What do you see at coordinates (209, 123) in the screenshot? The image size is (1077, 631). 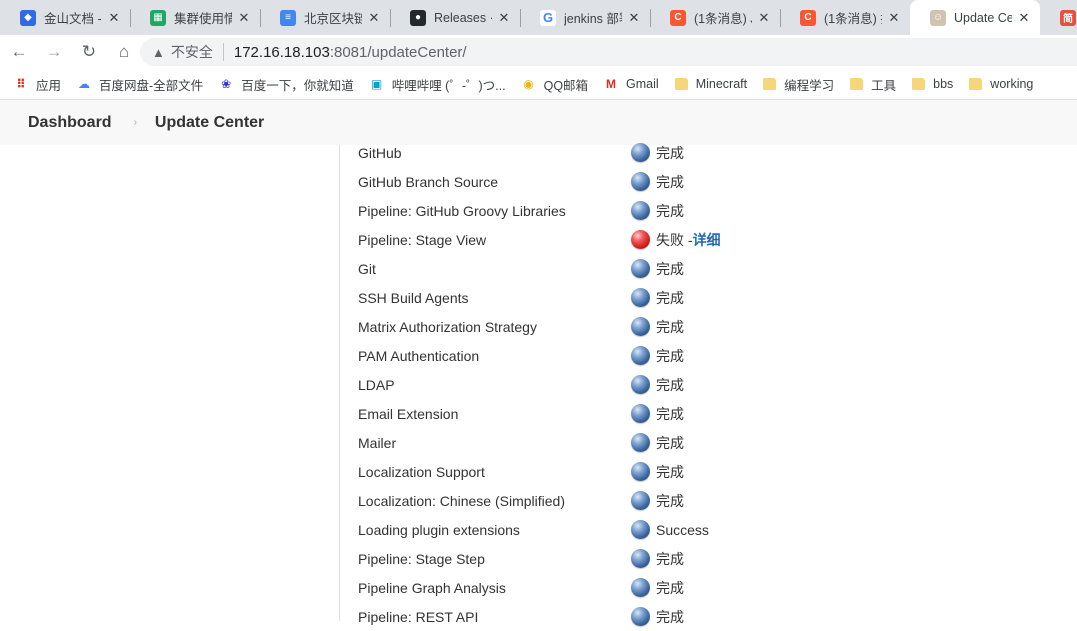 I see `breadcrumb-update-center: Update Center` at bounding box center [209, 123].